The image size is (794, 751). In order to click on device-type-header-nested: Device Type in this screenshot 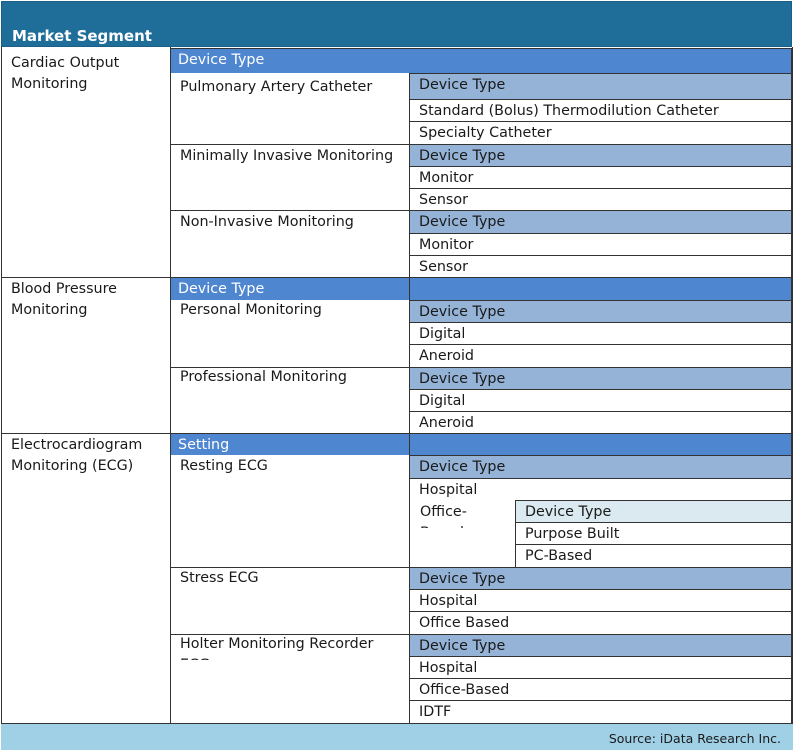, I will do `click(654, 511)`.